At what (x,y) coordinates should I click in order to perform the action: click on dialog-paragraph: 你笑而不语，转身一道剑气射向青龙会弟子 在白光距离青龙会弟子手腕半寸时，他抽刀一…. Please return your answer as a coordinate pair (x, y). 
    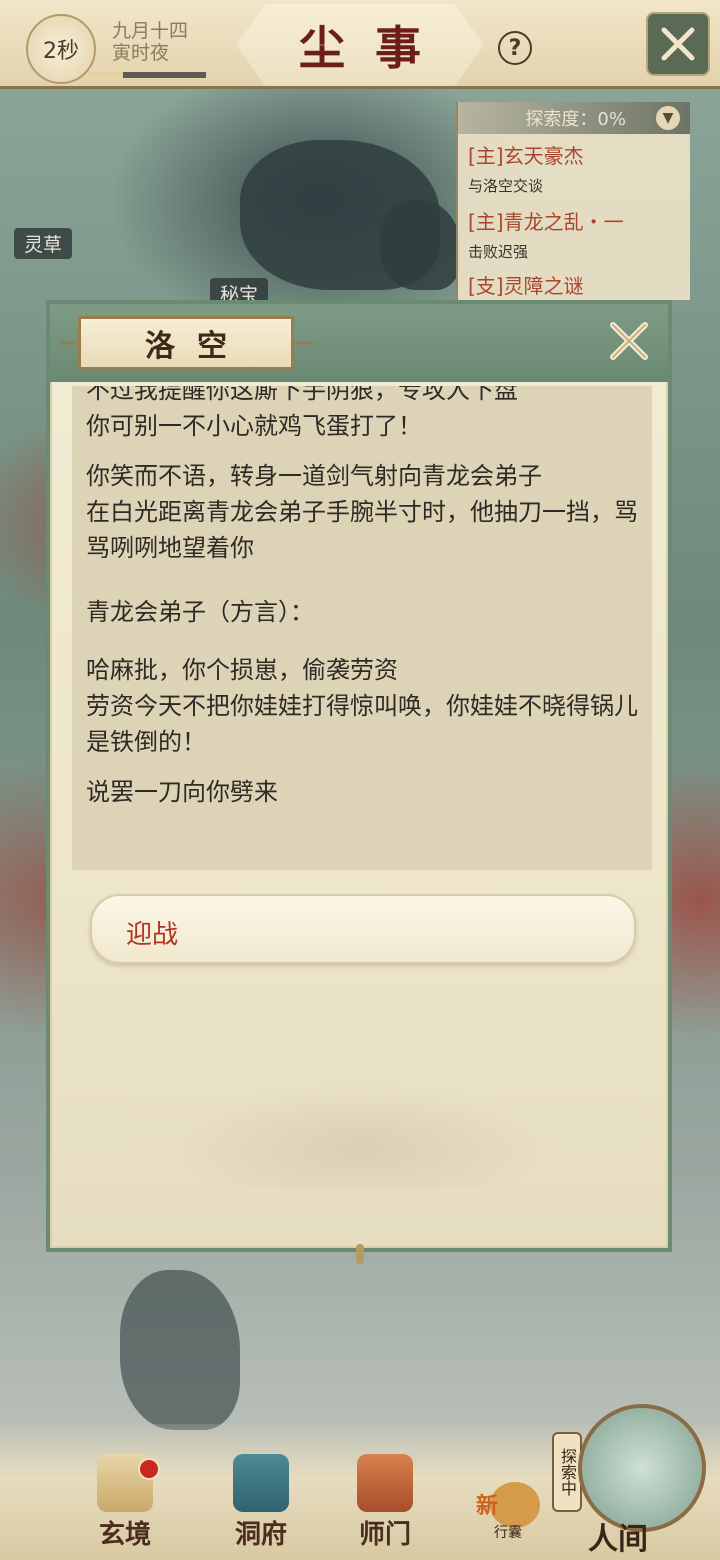
    Looking at the image, I should click on (362, 512).